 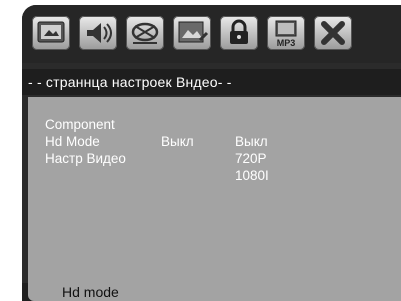 I want to click on menu-item-video-setup: Настр Видео, so click(x=85, y=159).